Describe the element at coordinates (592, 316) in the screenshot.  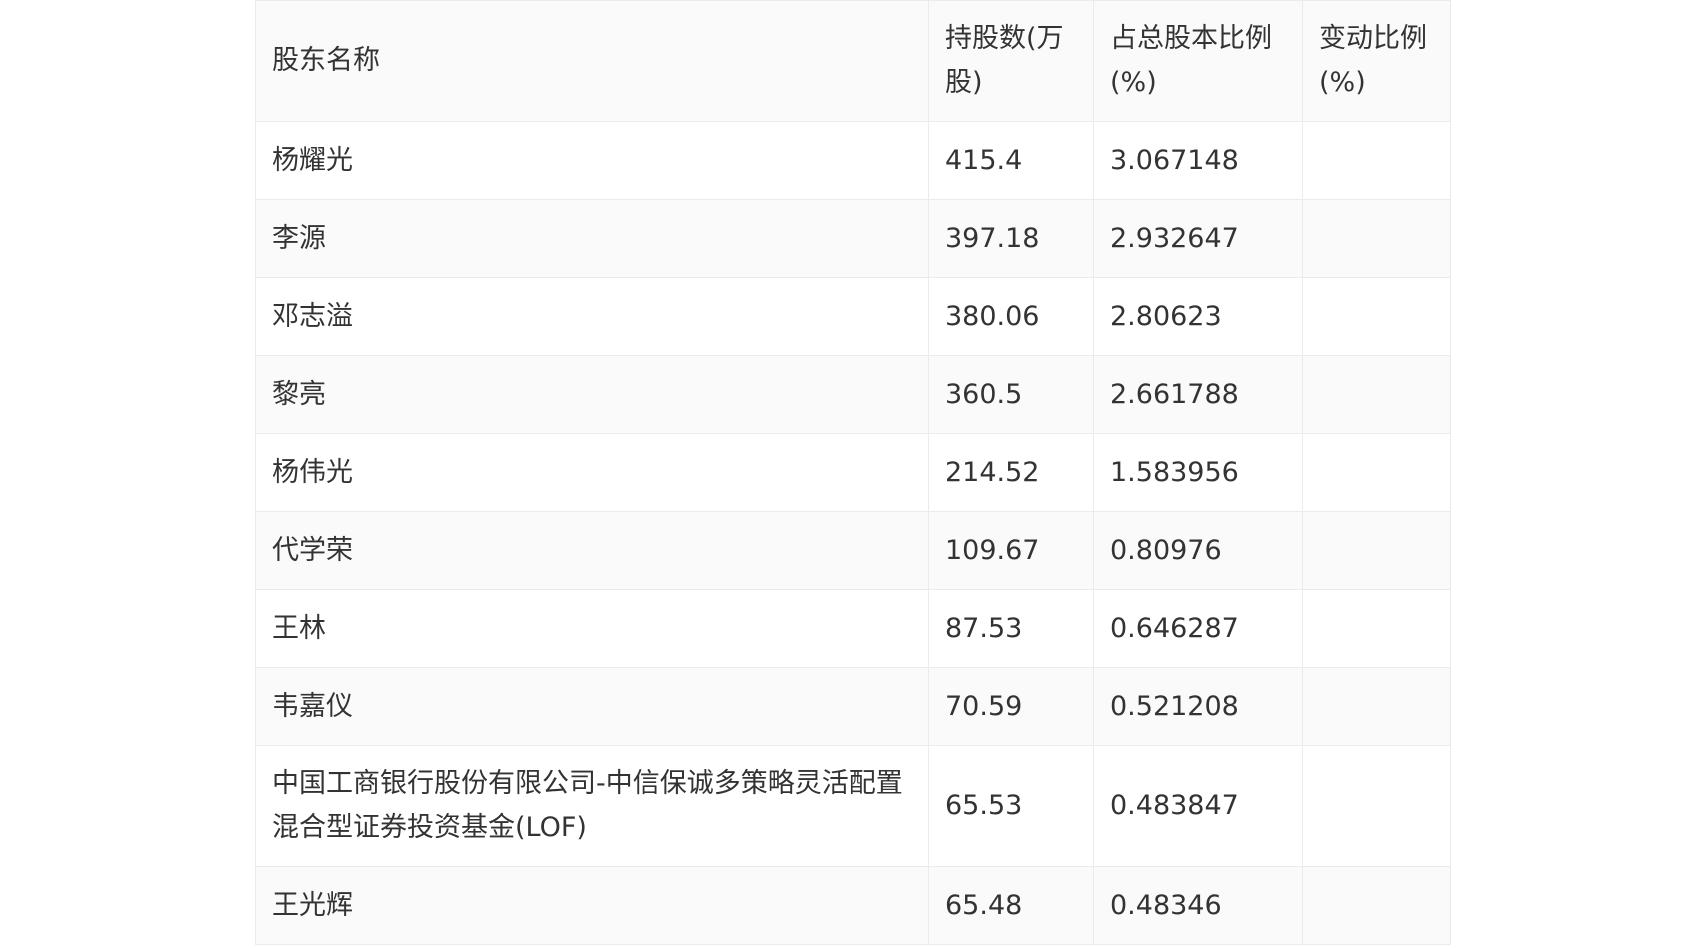
I see `cell-shareholder-name: 邓志溢` at that location.